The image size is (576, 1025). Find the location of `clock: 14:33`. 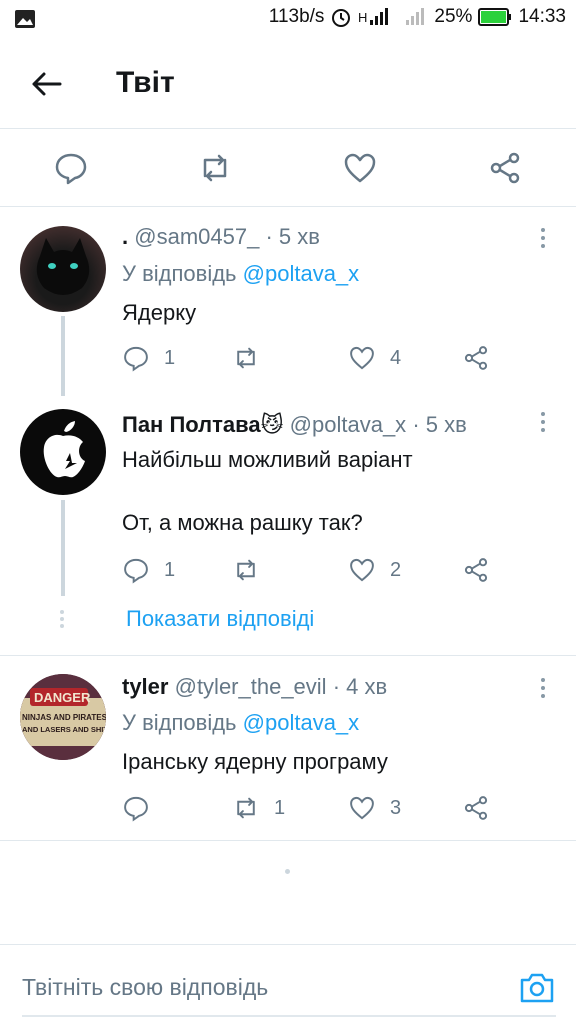

clock: 14:33 is located at coordinates (542, 16).